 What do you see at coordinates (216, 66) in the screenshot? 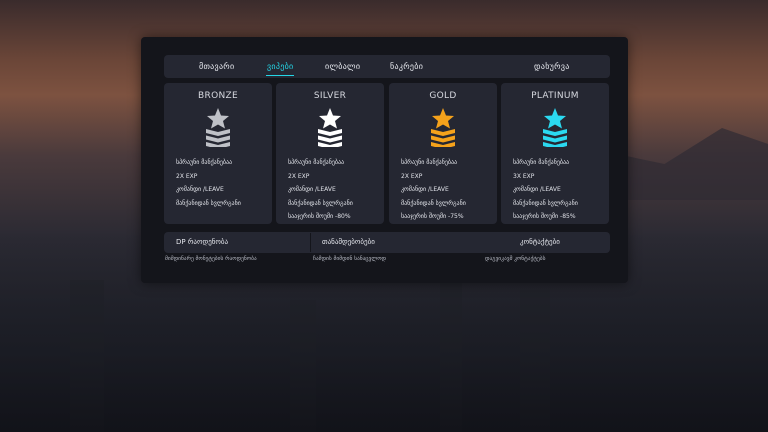
I see `tab-main: მთავარი` at bounding box center [216, 66].